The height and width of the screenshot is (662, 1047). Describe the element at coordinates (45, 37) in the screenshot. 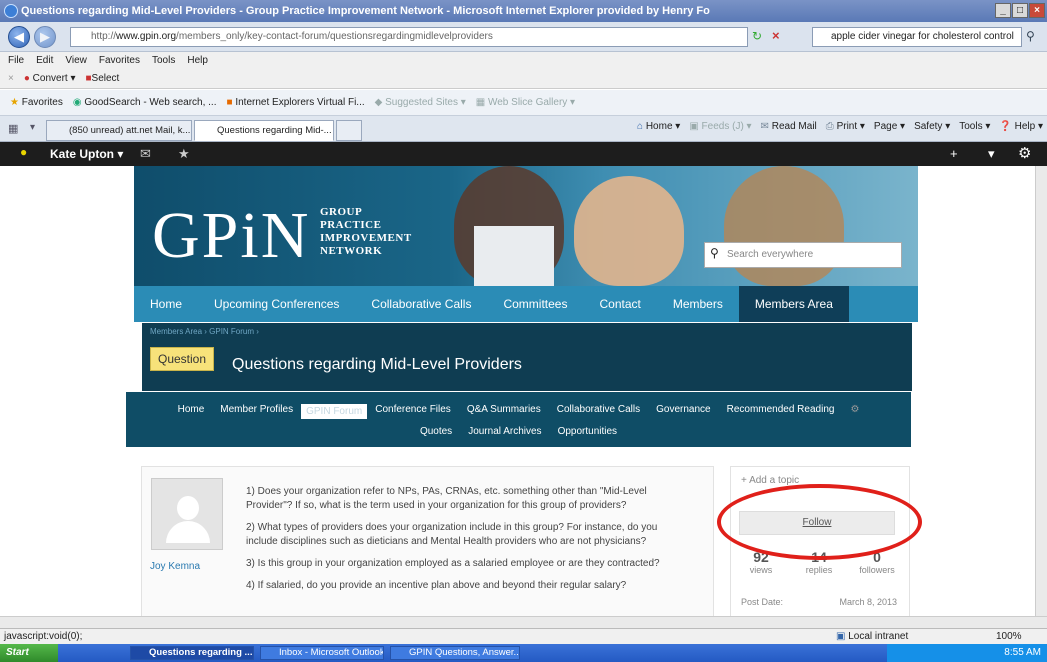

I see `forward-button: ▶` at that location.